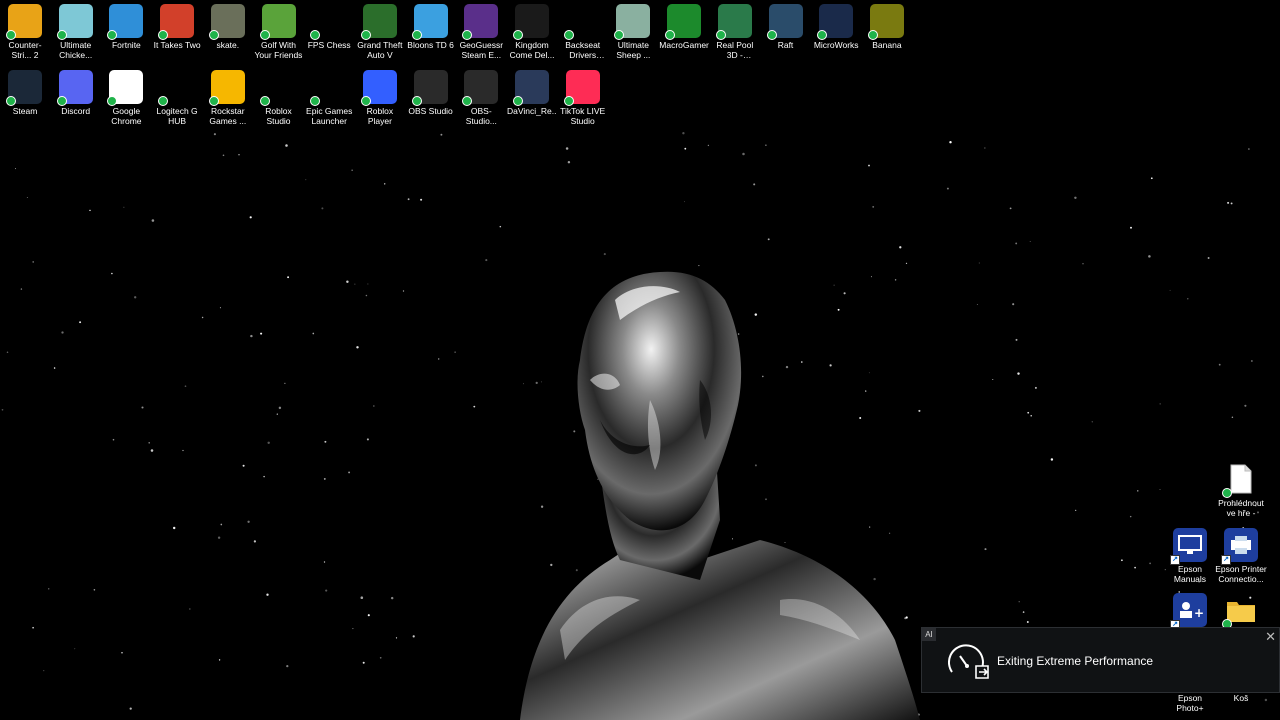  Describe the element at coordinates (74, 22) in the screenshot. I see `chicken-horse-icon` at that location.